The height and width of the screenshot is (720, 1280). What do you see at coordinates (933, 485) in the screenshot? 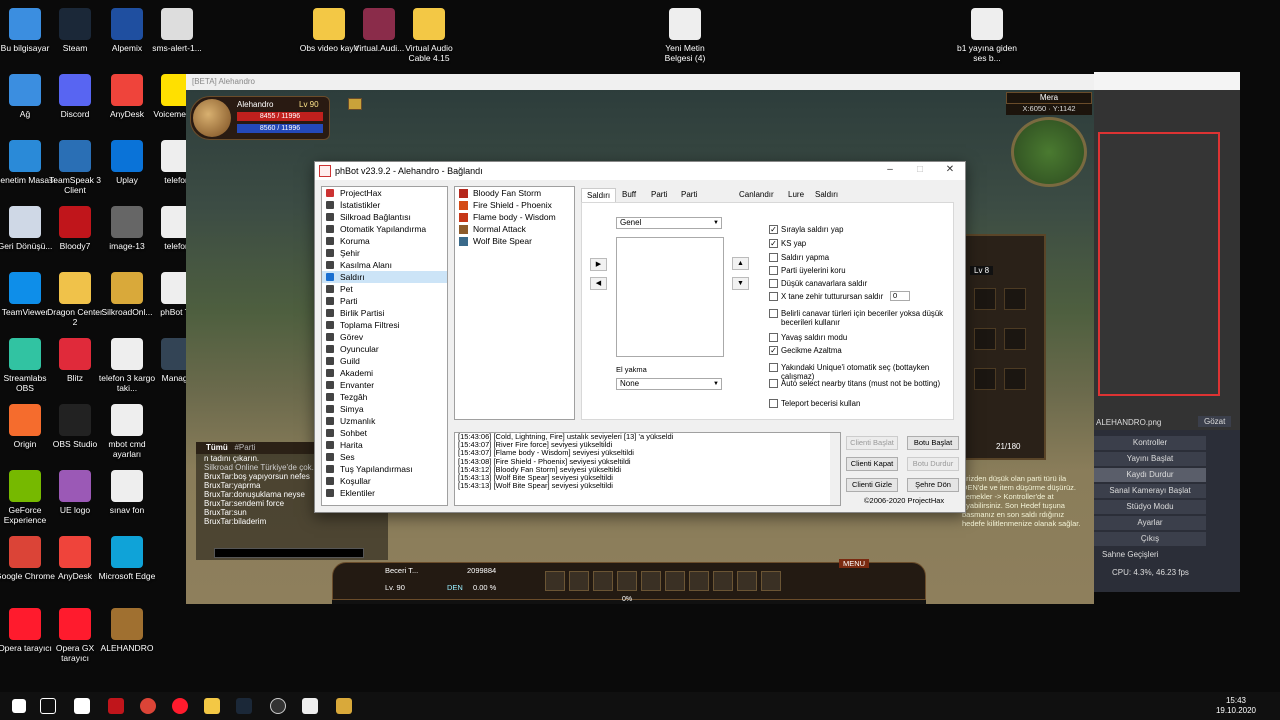
I see `town-return-button: Şehre Dön` at bounding box center [933, 485].